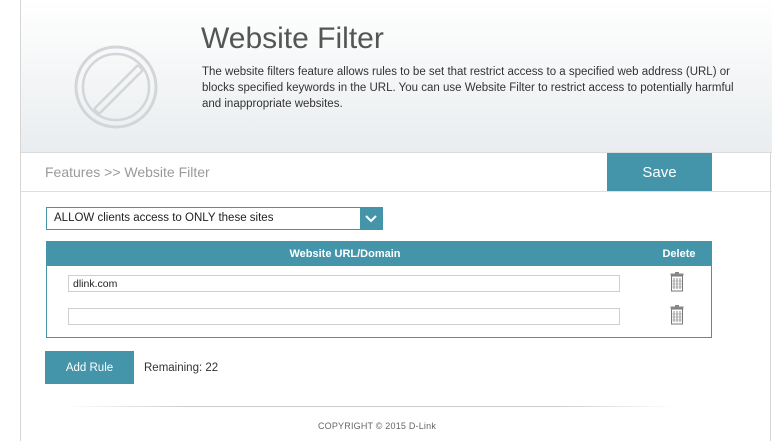 This screenshot has width=773, height=441. Describe the element at coordinates (679, 254) in the screenshot. I see `column-header-delete: Delete` at that location.